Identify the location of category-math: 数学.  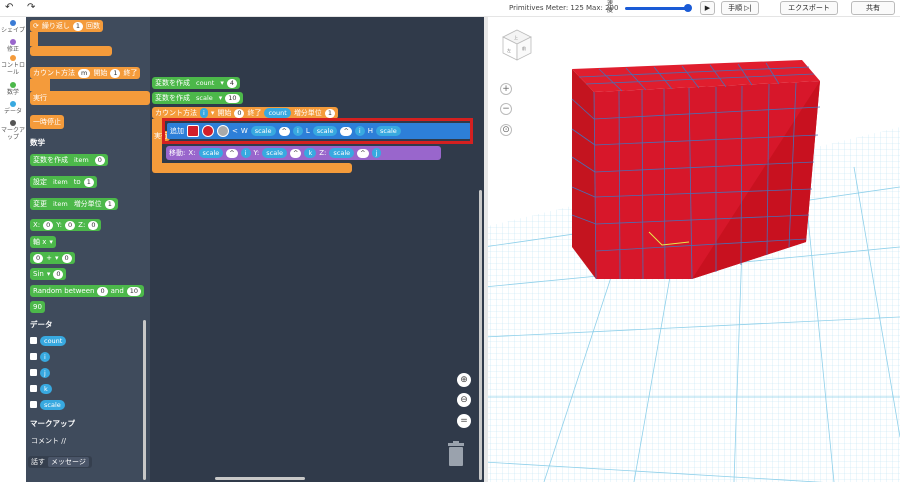
(13, 89).